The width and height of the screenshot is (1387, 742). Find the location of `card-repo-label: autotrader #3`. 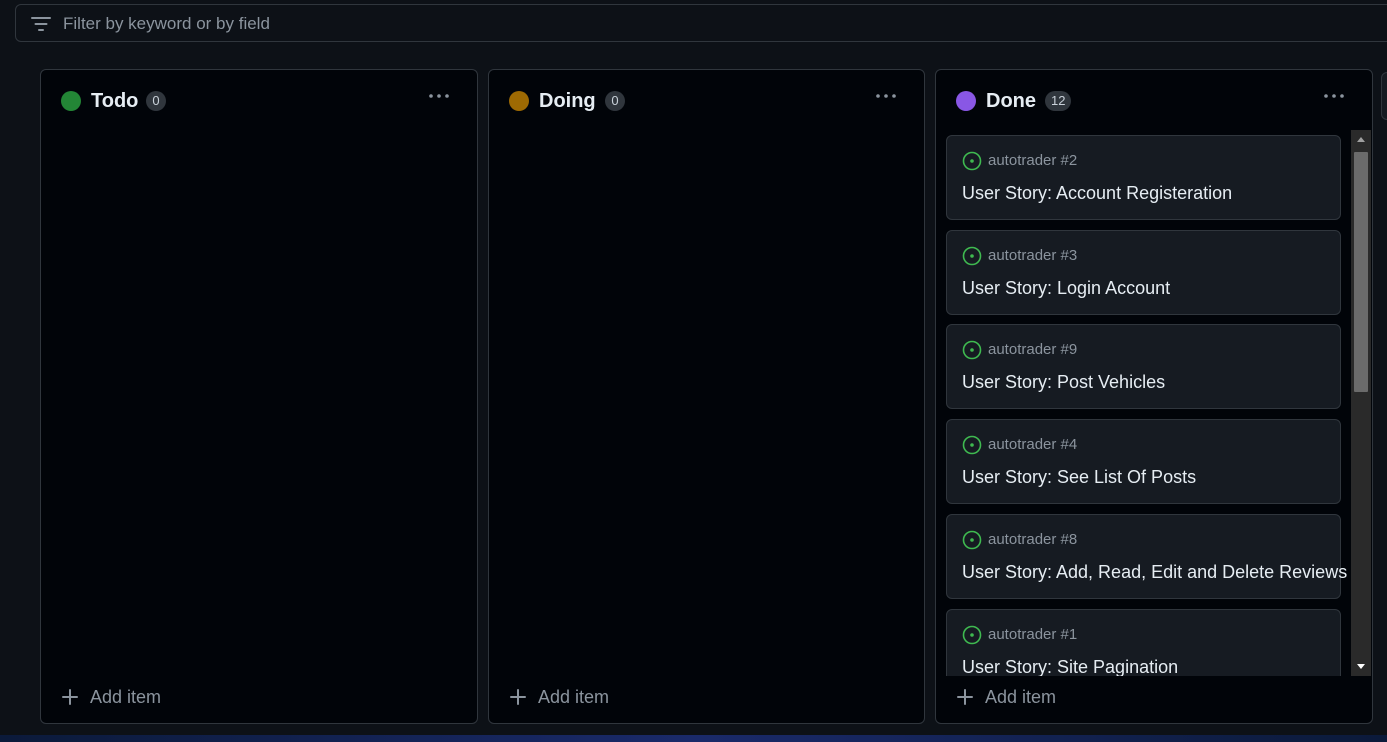

card-repo-label: autotrader #3 is located at coordinates (1032, 256).